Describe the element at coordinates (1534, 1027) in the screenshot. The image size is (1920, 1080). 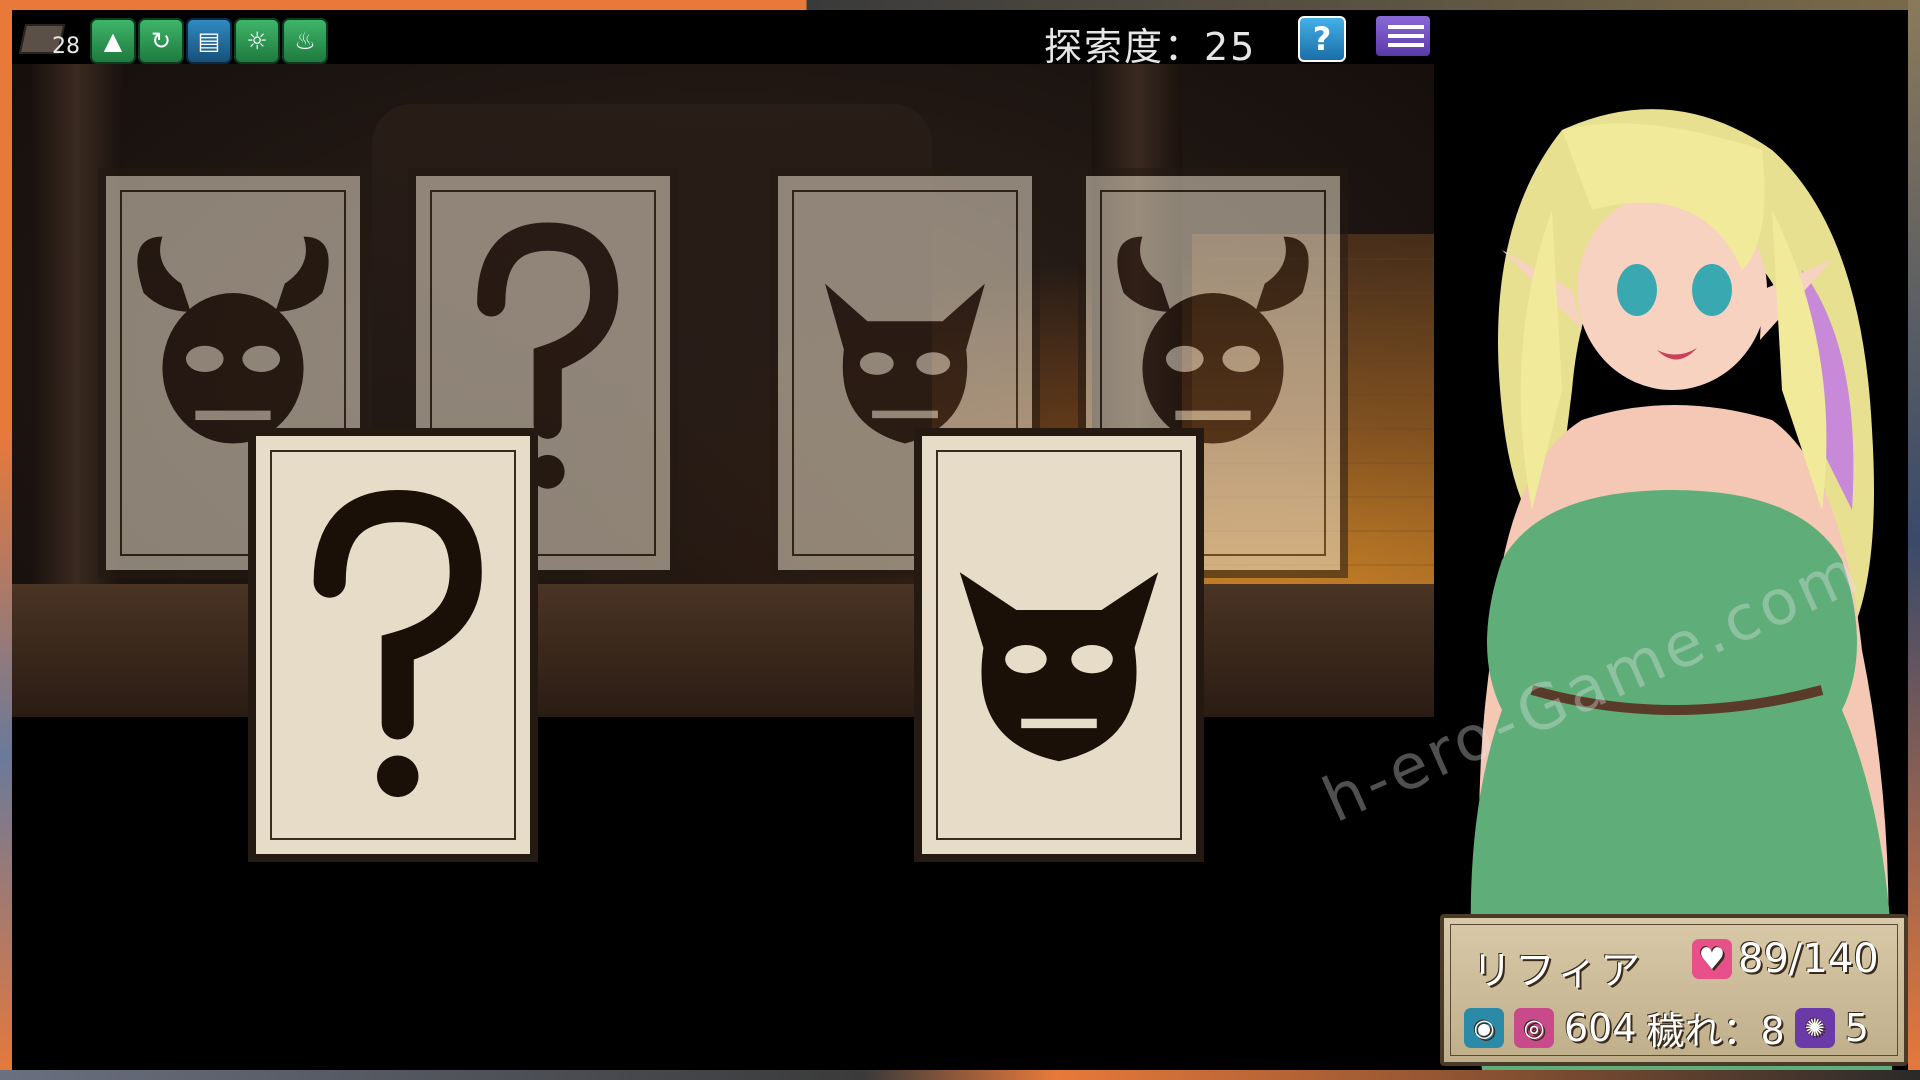
I see `coin-icon: ◎` at that location.